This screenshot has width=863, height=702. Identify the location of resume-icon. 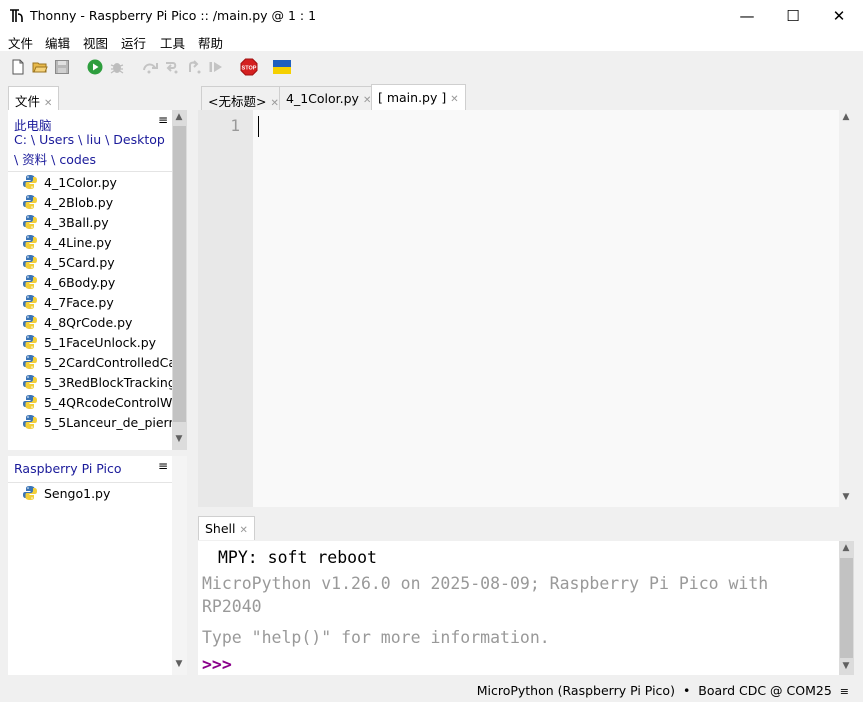
(216, 67).